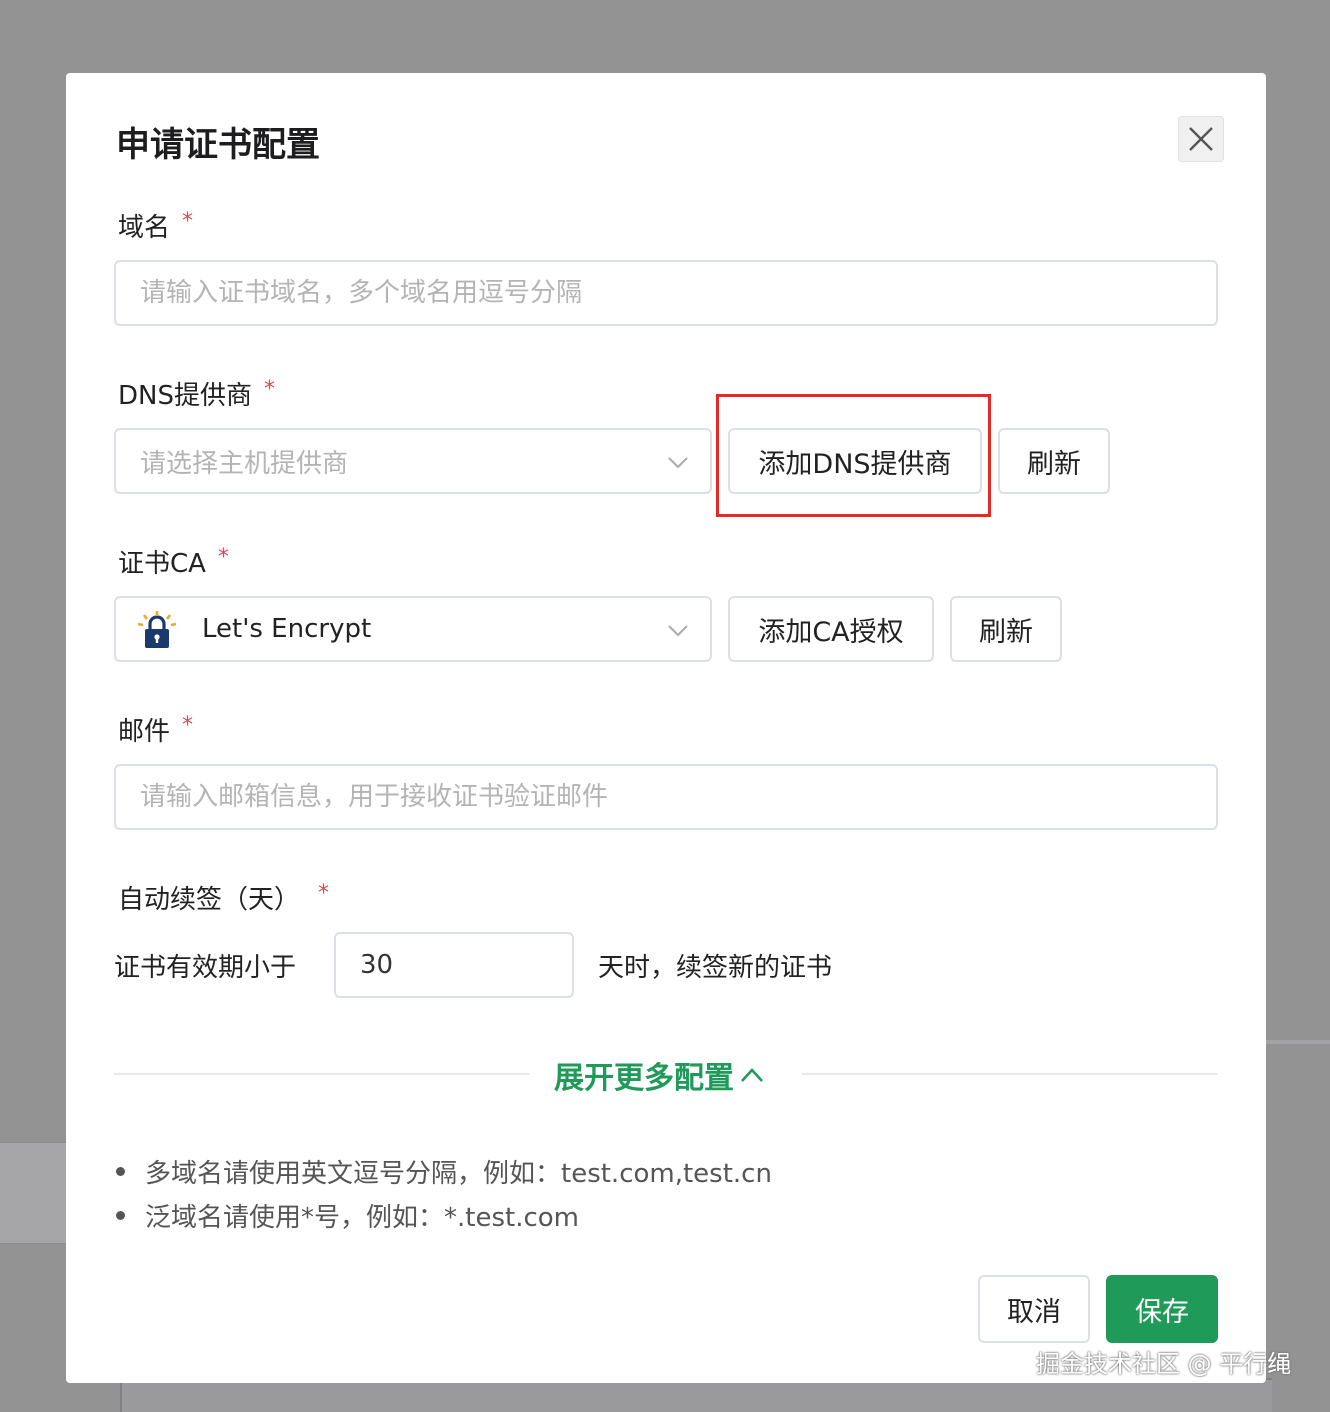 The height and width of the screenshot is (1412, 1330). What do you see at coordinates (1034, 1309) in the screenshot?
I see `cancel-button: 取消` at bounding box center [1034, 1309].